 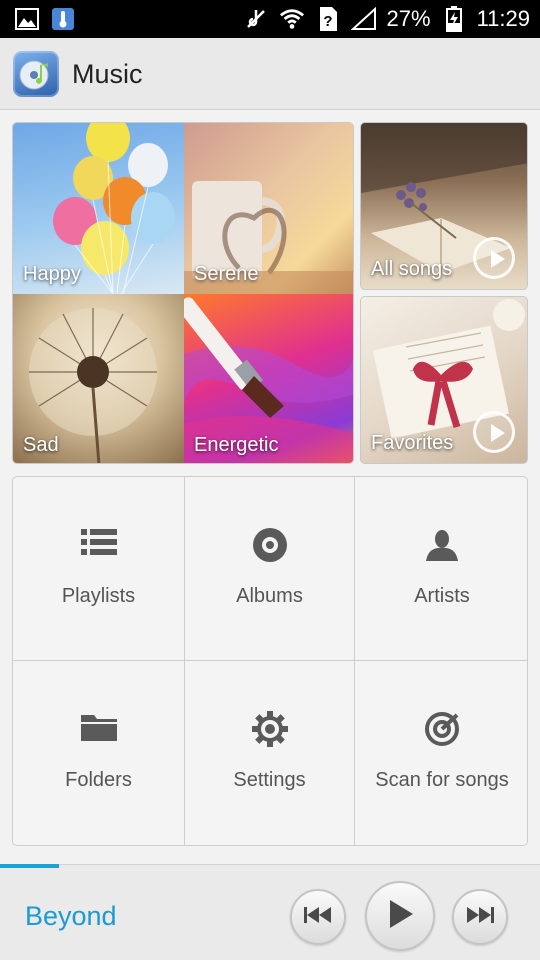 What do you see at coordinates (408, 18) in the screenshot?
I see `battery-percent: 27%` at bounding box center [408, 18].